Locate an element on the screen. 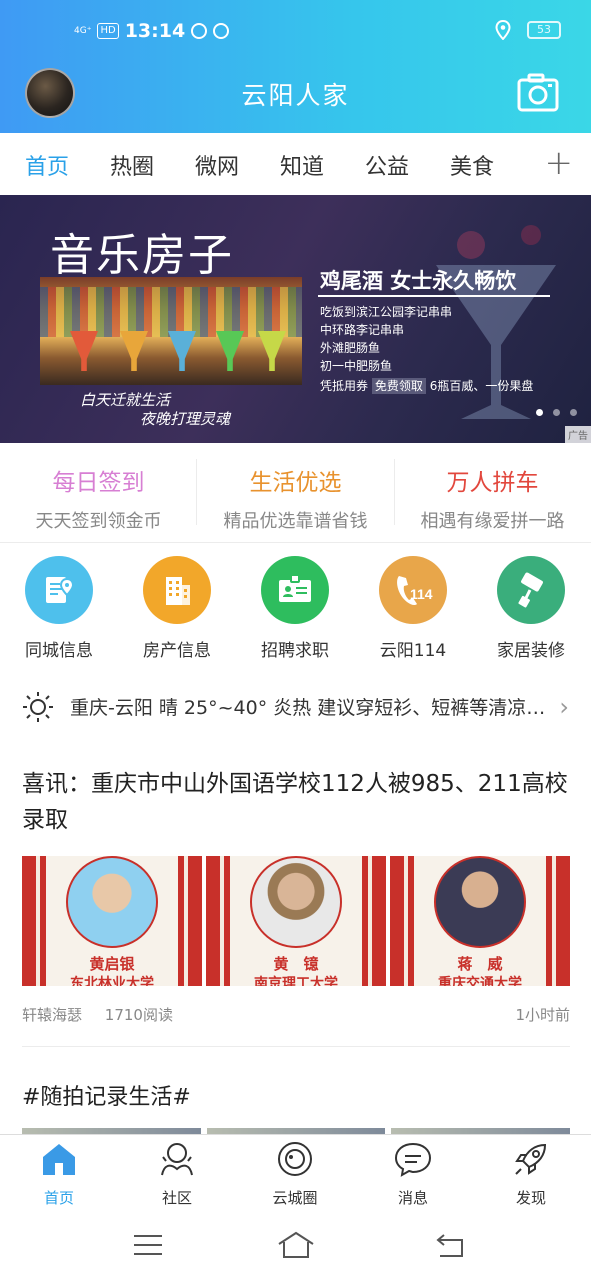 This screenshot has width=591, height=1280. category-tabs: 首页 热圈 微网 知道 公益 美食 + is located at coordinates (295, 164).